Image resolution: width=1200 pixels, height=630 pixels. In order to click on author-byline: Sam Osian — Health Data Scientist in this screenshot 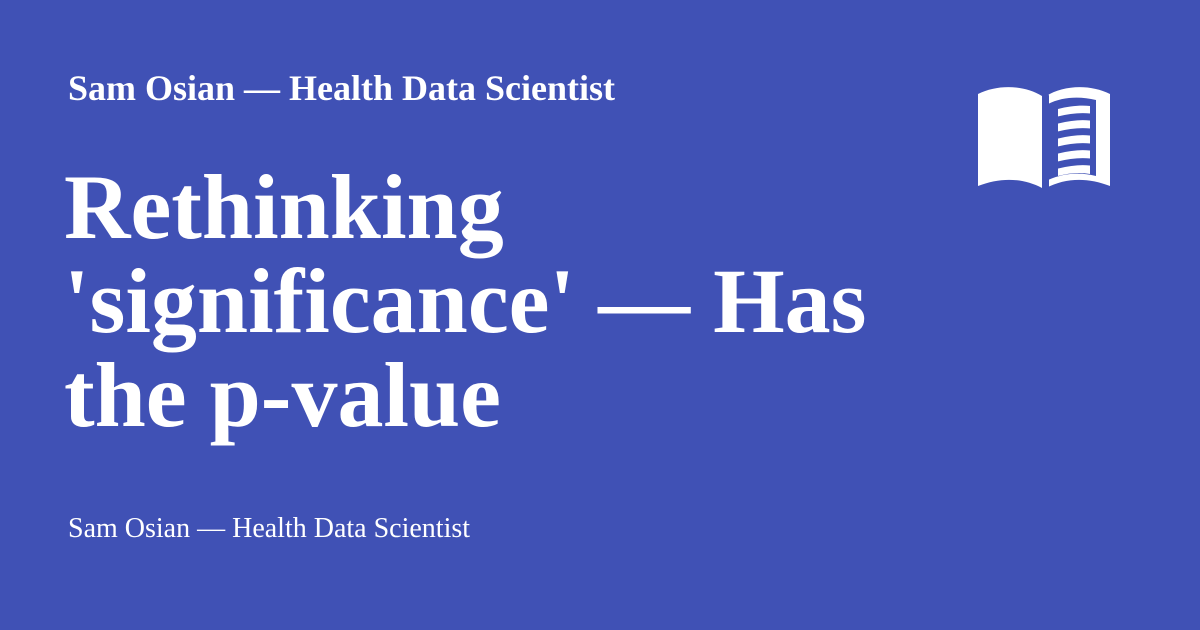, I will do `click(269, 528)`.